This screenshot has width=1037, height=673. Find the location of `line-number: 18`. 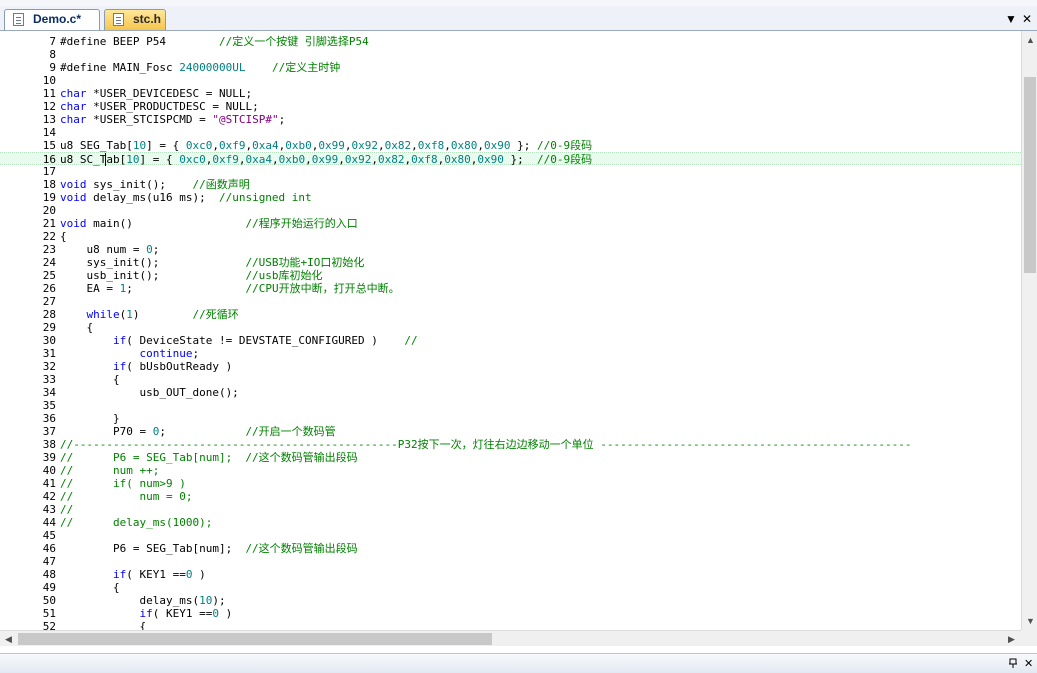

line-number: 18 is located at coordinates (49, 184).